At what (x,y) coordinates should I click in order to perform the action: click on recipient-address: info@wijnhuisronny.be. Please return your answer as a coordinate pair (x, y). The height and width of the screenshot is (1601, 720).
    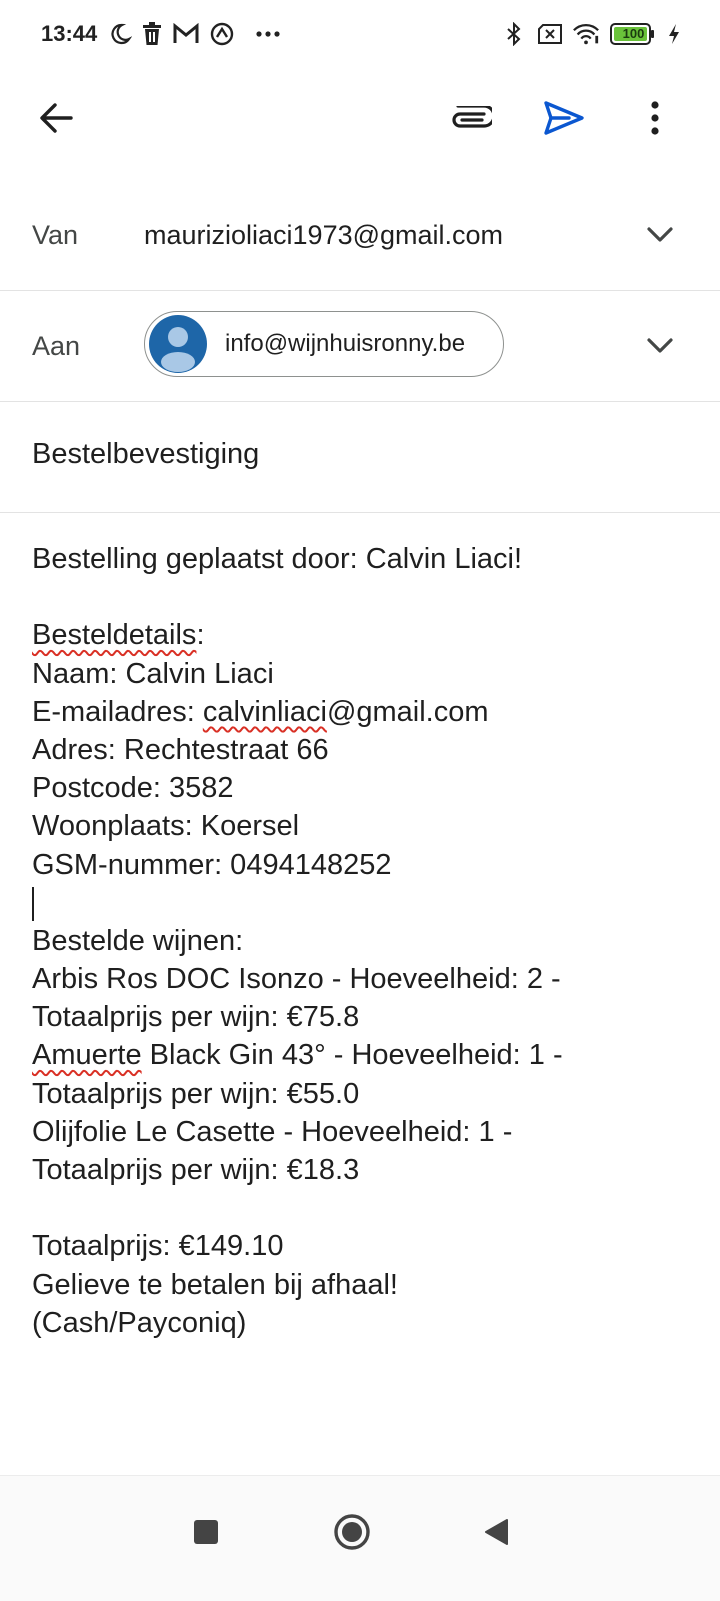
    Looking at the image, I should click on (345, 343).